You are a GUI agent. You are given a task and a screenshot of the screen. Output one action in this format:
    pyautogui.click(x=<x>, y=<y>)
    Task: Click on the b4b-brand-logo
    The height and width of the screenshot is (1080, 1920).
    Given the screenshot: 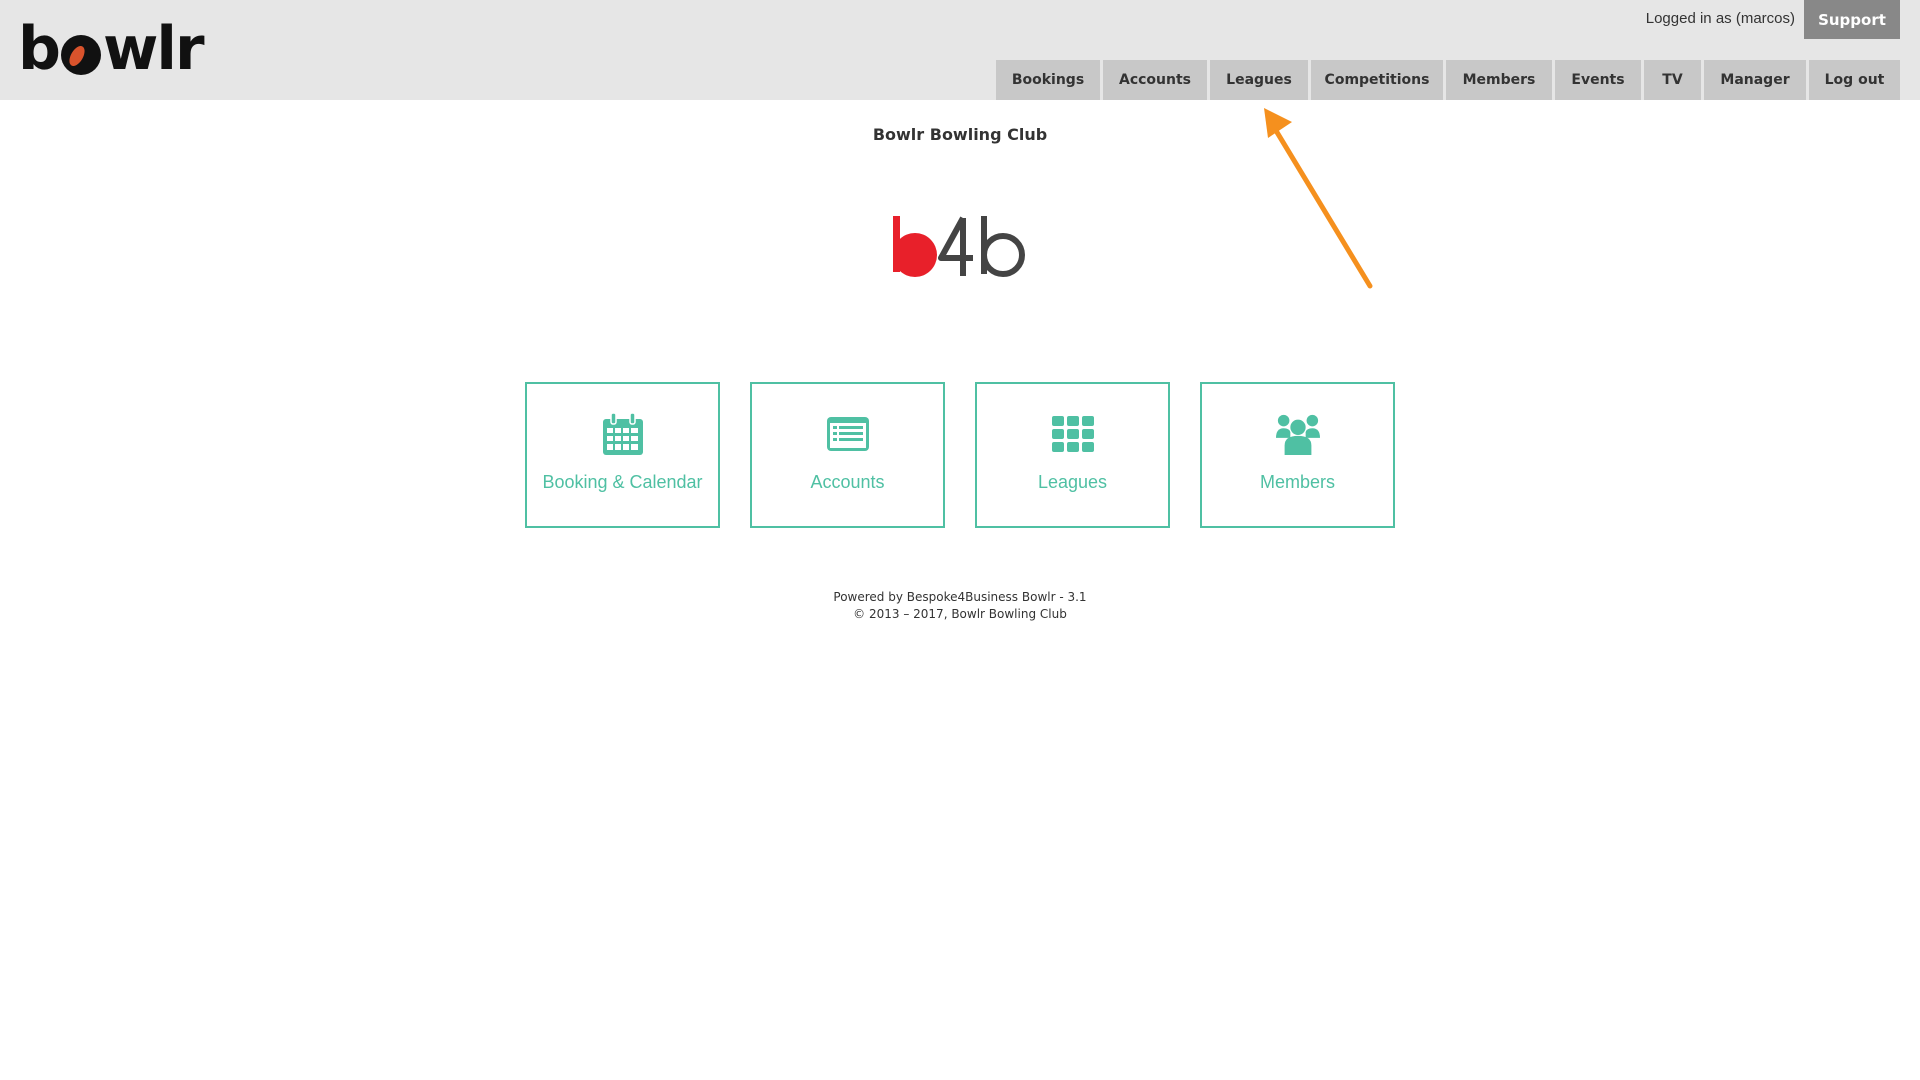 What is the action you would take?
    pyautogui.click(x=959, y=246)
    